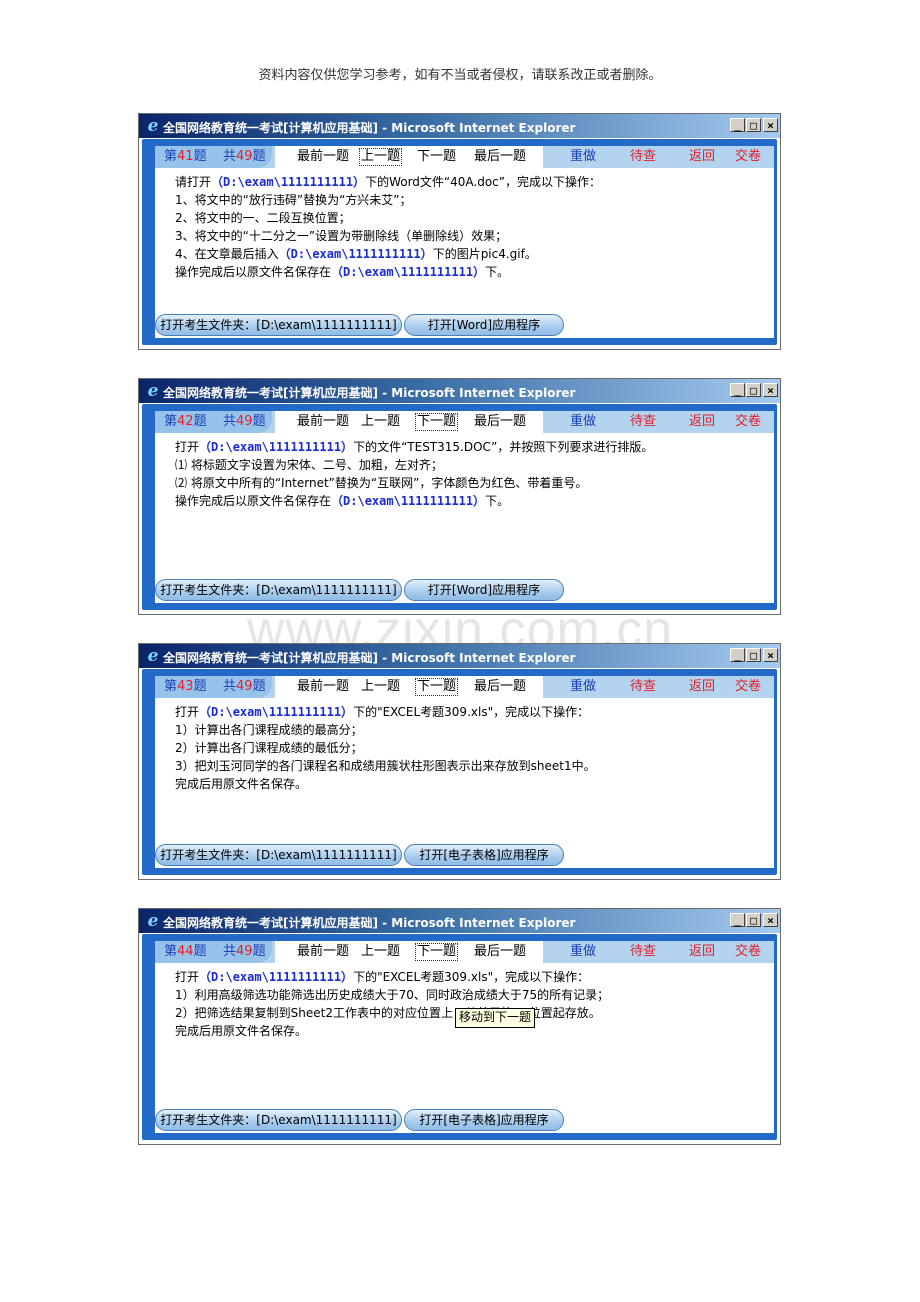 This screenshot has width=920, height=1302. What do you see at coordinates (187, 977) in the screenshot?
I see `line-text: 打开` at bounding box center [187, 977].